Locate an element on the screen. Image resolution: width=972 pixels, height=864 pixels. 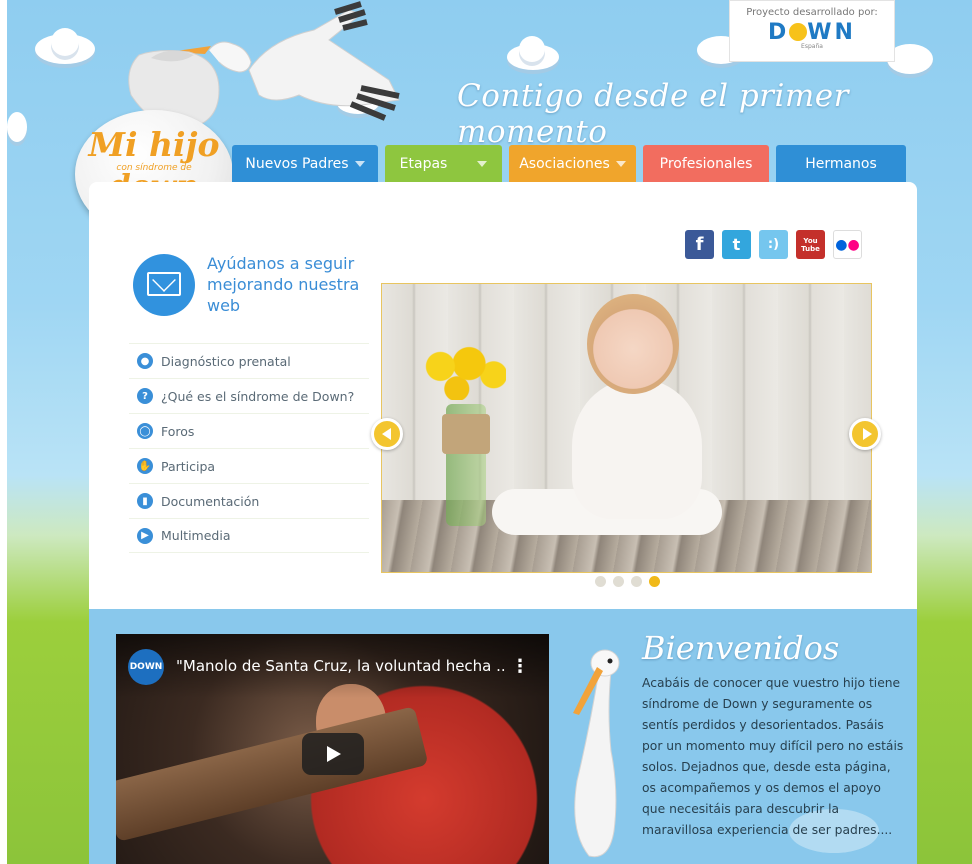
slider-next-button is located at coordinates (865, 434).